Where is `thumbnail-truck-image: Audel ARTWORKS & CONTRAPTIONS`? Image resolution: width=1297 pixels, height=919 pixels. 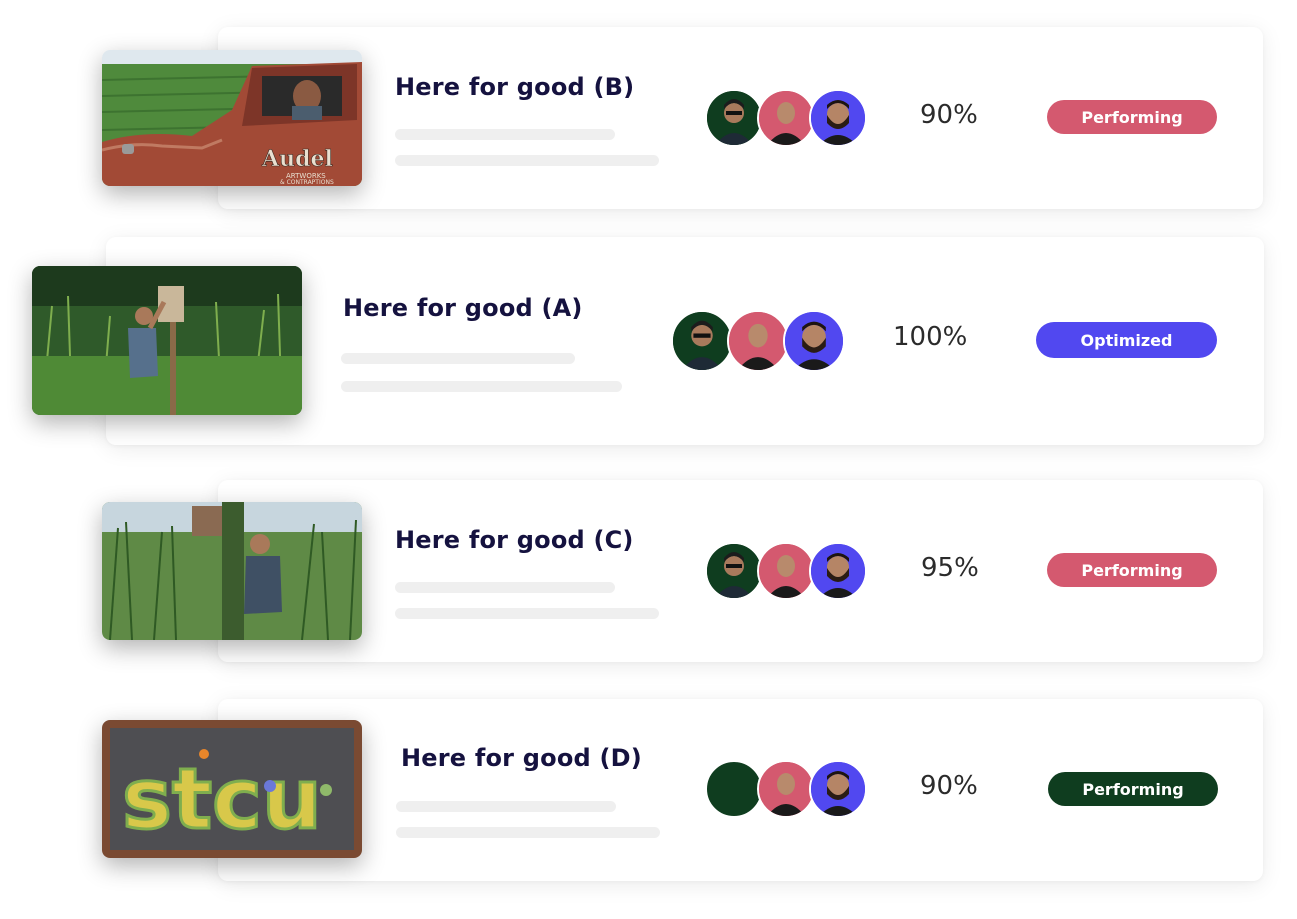
thumbnail-truck-image: Audel ARTWORKS & CONTRAPTIONS is located at coordinates (232, 118).